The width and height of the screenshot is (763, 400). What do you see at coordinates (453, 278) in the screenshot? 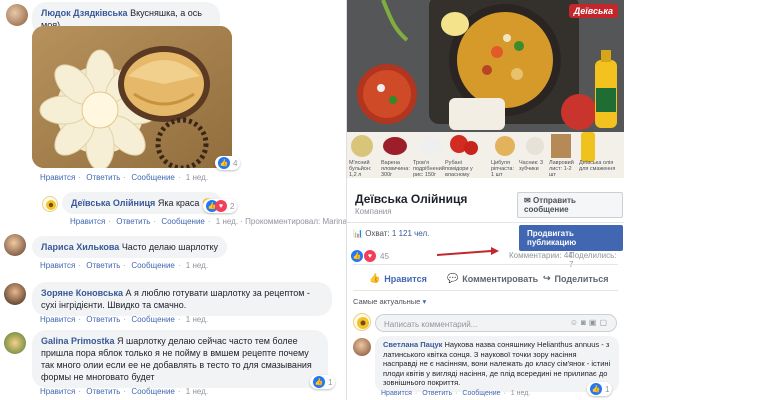
I see `comment-icon: 💬` at bounding box center [453, 278].